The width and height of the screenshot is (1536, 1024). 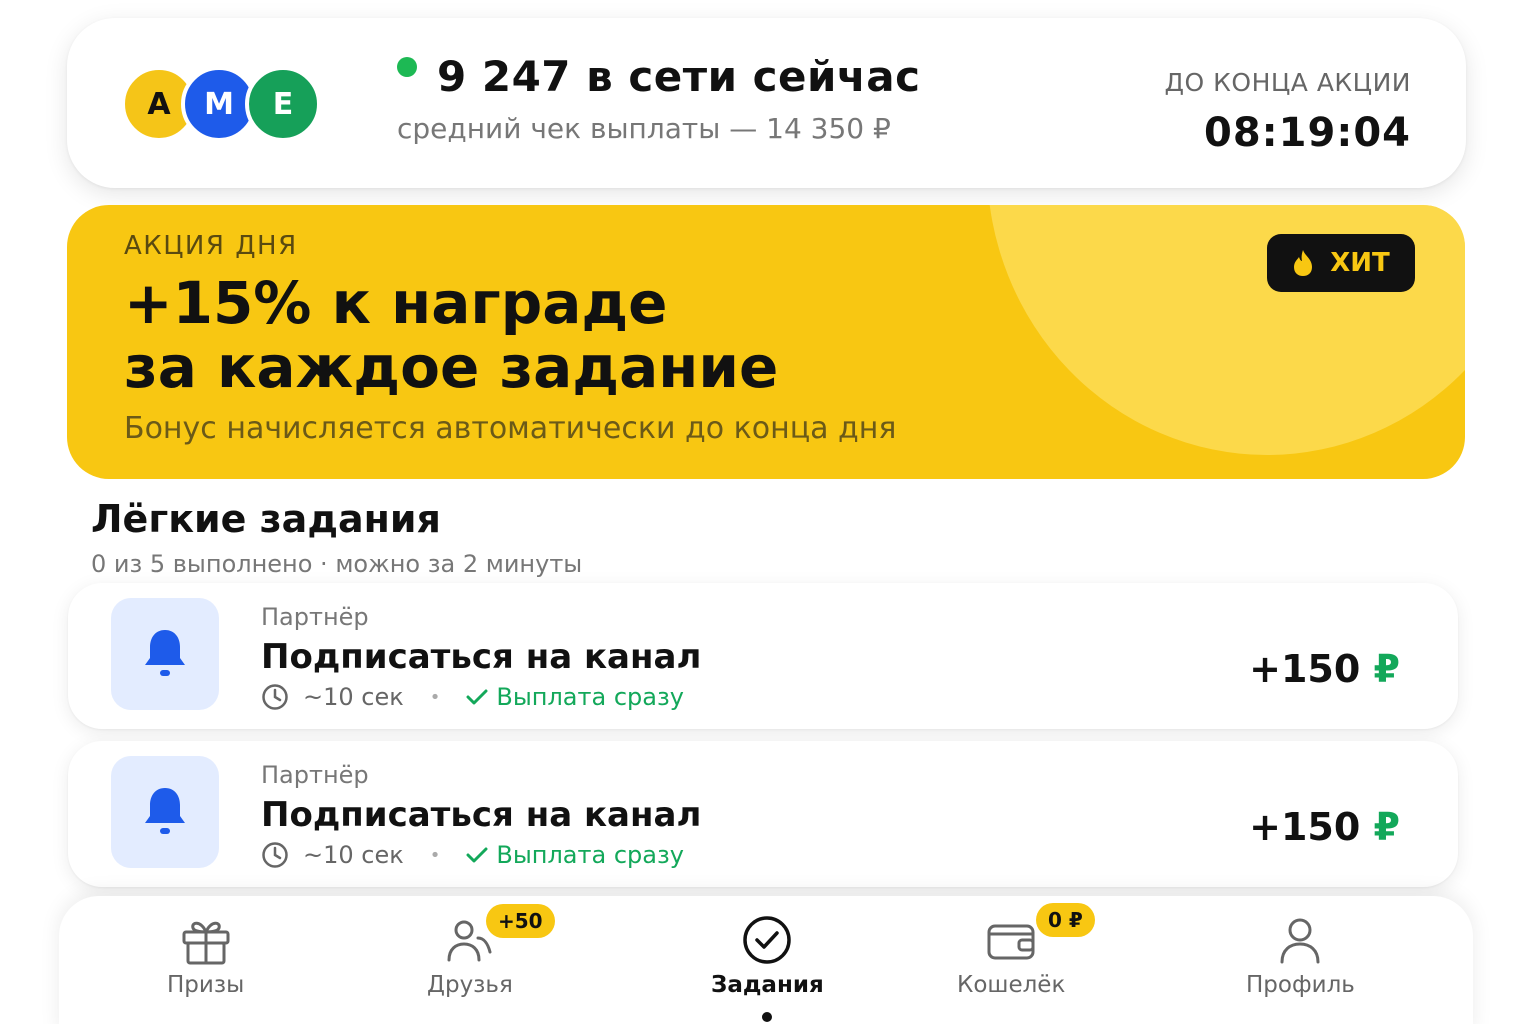 What do you see at coordinates (1011, 985) in the screenshot?
I see `nav-label: Кошелёк` at bounding box center [1011, 985].